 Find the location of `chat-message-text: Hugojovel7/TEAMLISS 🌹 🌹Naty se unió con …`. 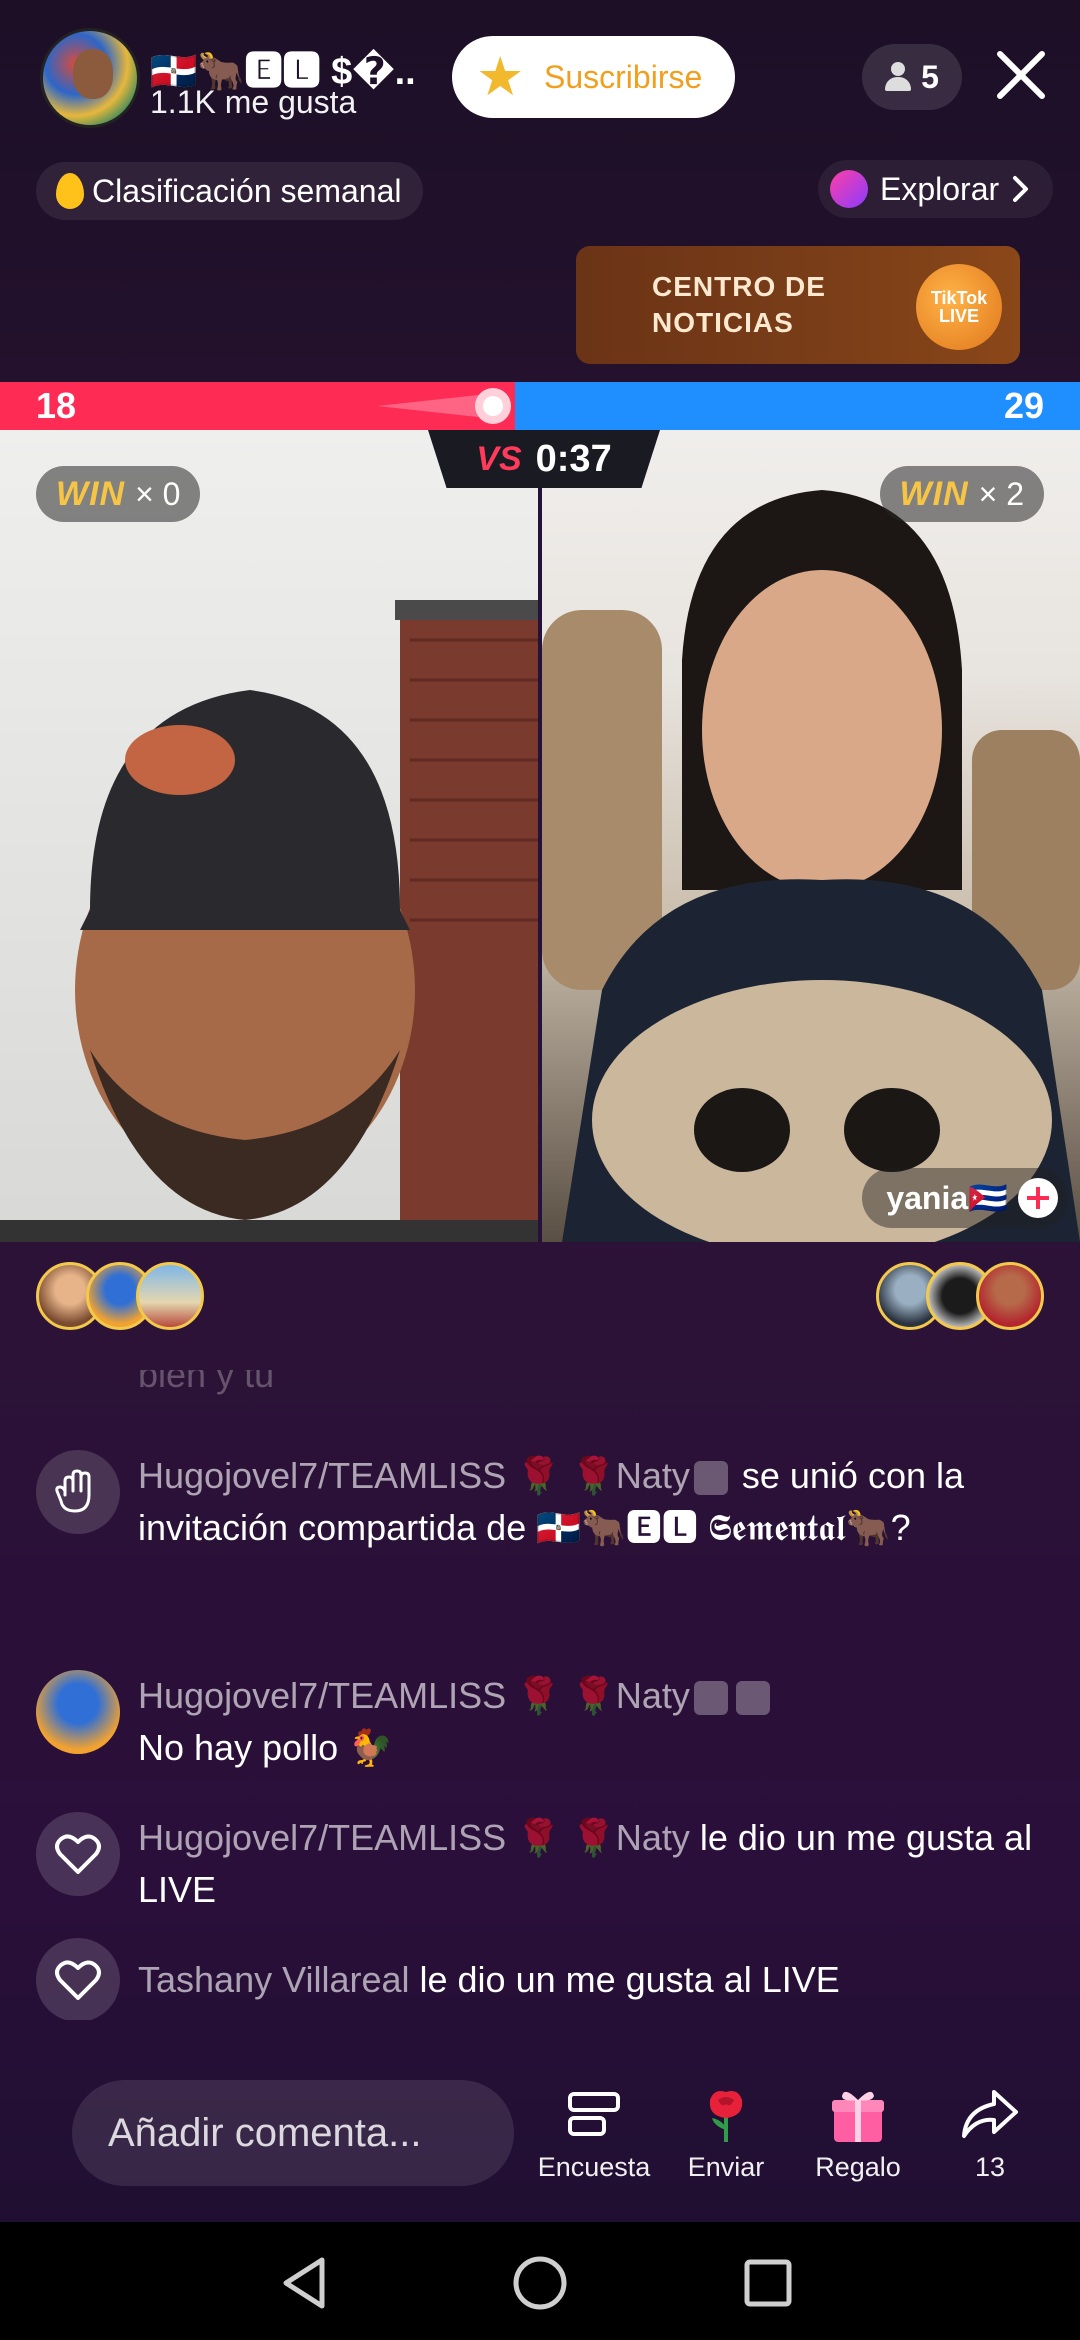

chat-message-text: Hugojovel7/TEAMLISS 🌹 🌹Naty se unió con … is located at coordinates (588, 1502).